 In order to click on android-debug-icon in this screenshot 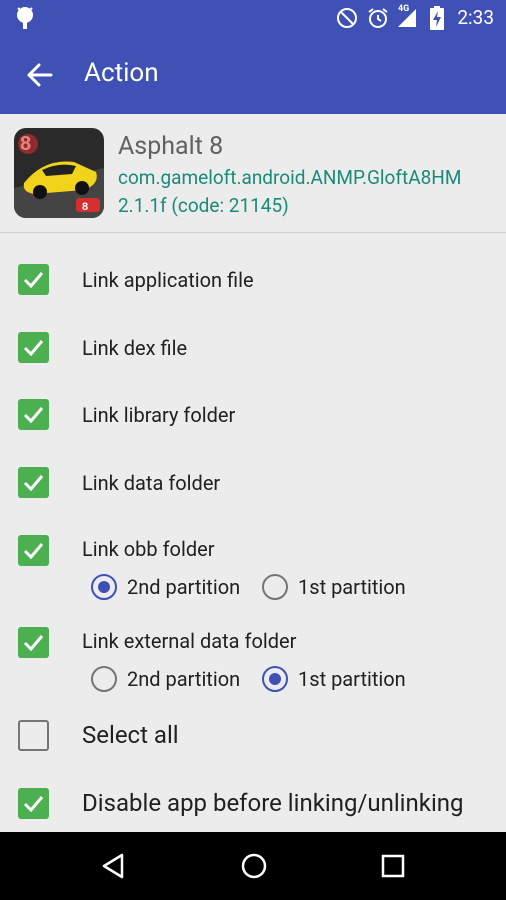, I will do `click(25, 18)`.